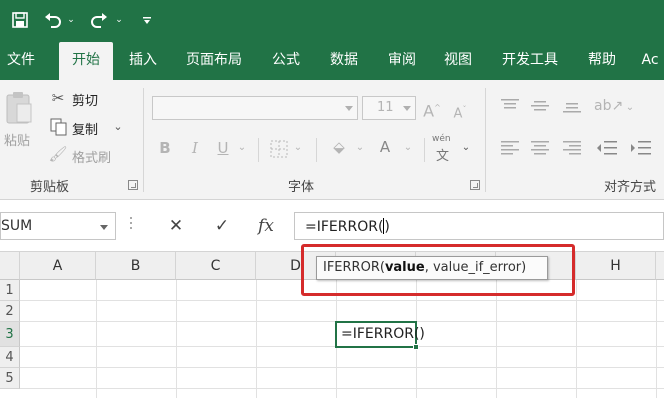  Describe the element at coordinates (602, 60) in the screenshot. I see `tab-help: 帮助` at that location.